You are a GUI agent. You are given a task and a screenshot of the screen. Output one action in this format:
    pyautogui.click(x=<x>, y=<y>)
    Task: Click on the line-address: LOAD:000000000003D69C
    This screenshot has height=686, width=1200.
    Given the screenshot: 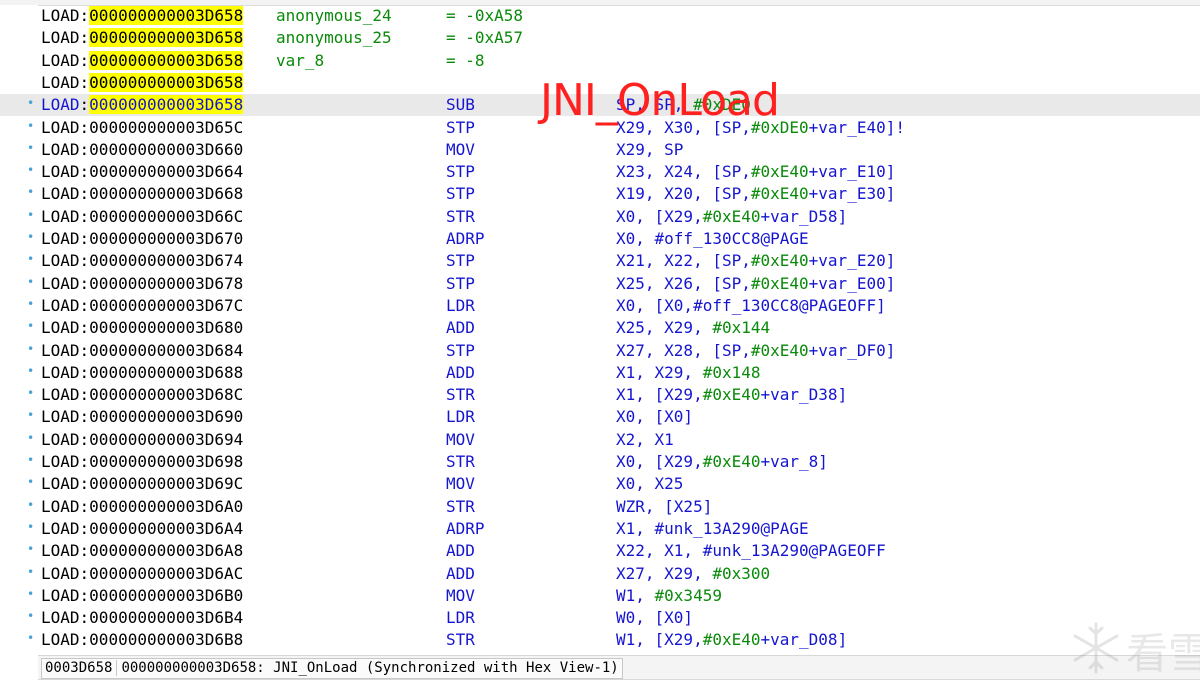 What is the action you would take?
    pyautogui.click(x=142, y=484)
    